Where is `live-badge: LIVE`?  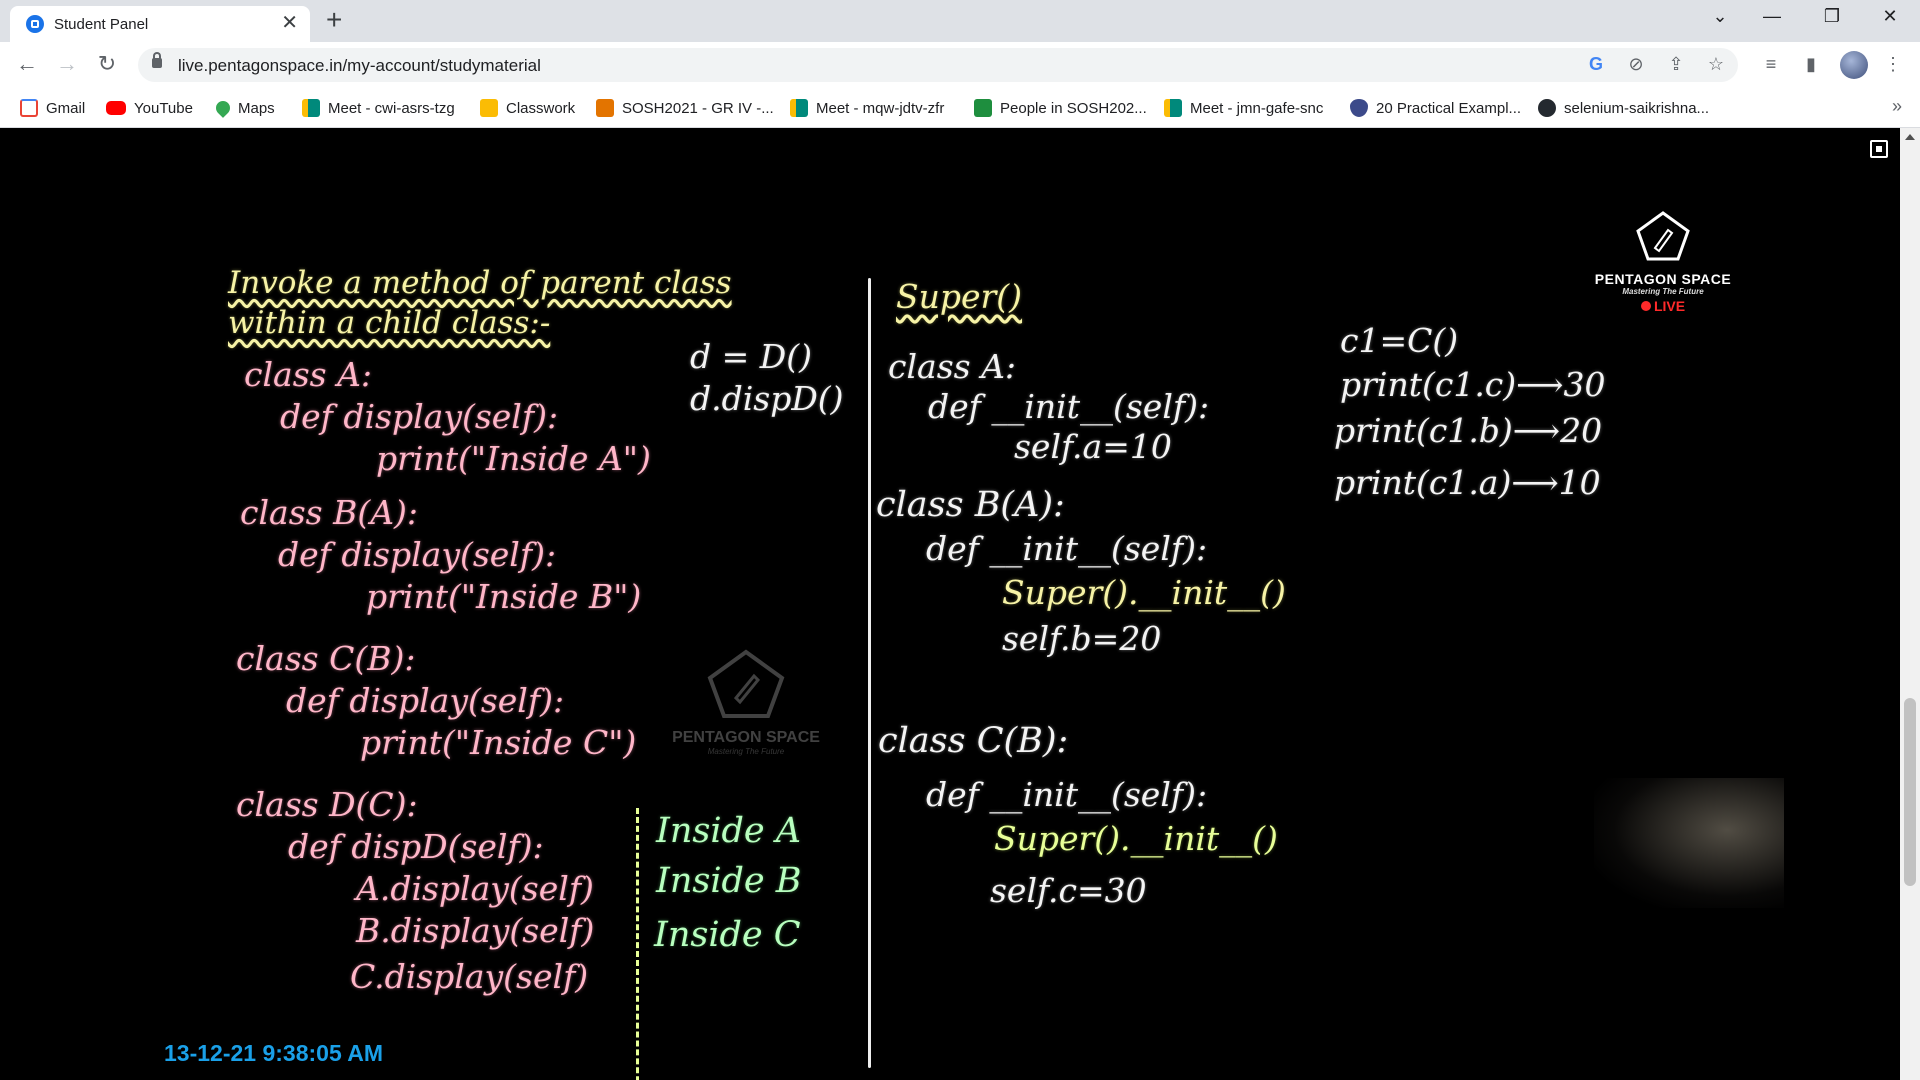
live-badge: LIVE is located at coordinates (1663, 306).